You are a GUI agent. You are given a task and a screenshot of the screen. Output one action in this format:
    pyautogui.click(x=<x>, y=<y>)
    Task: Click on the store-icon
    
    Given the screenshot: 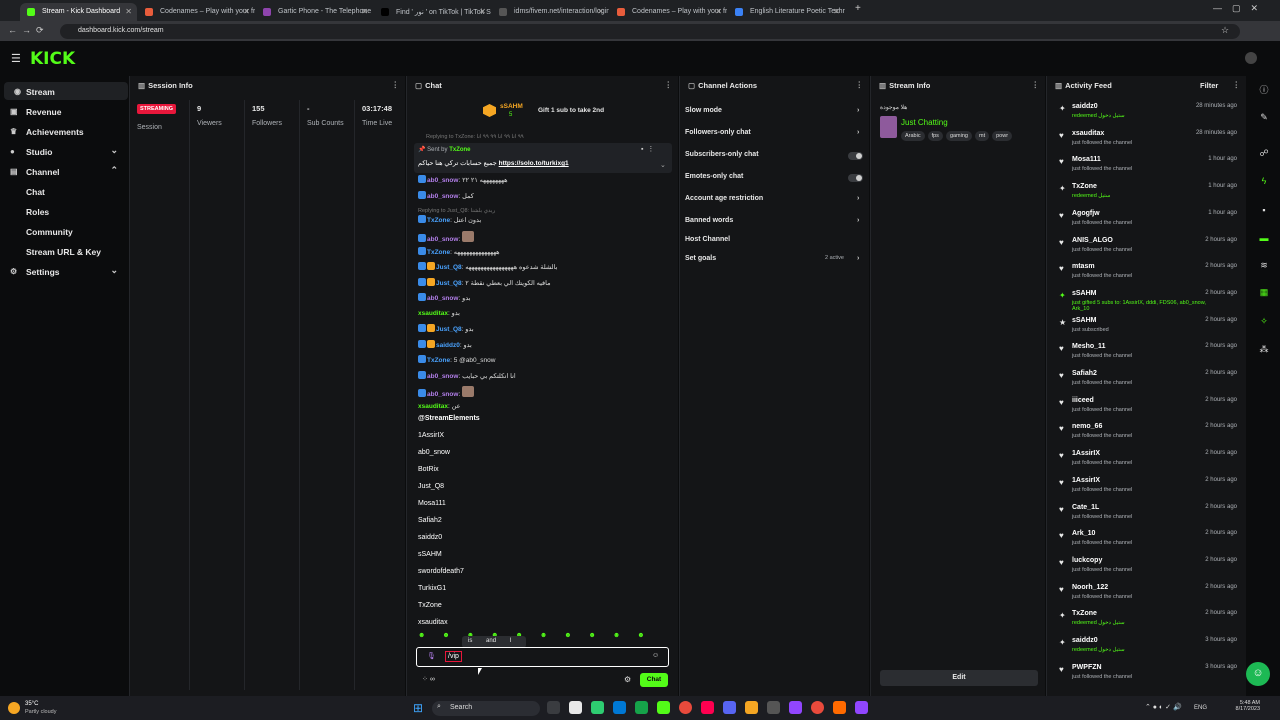 What is the action you would take?
    pyautogui.click(x=619, y=707)
    